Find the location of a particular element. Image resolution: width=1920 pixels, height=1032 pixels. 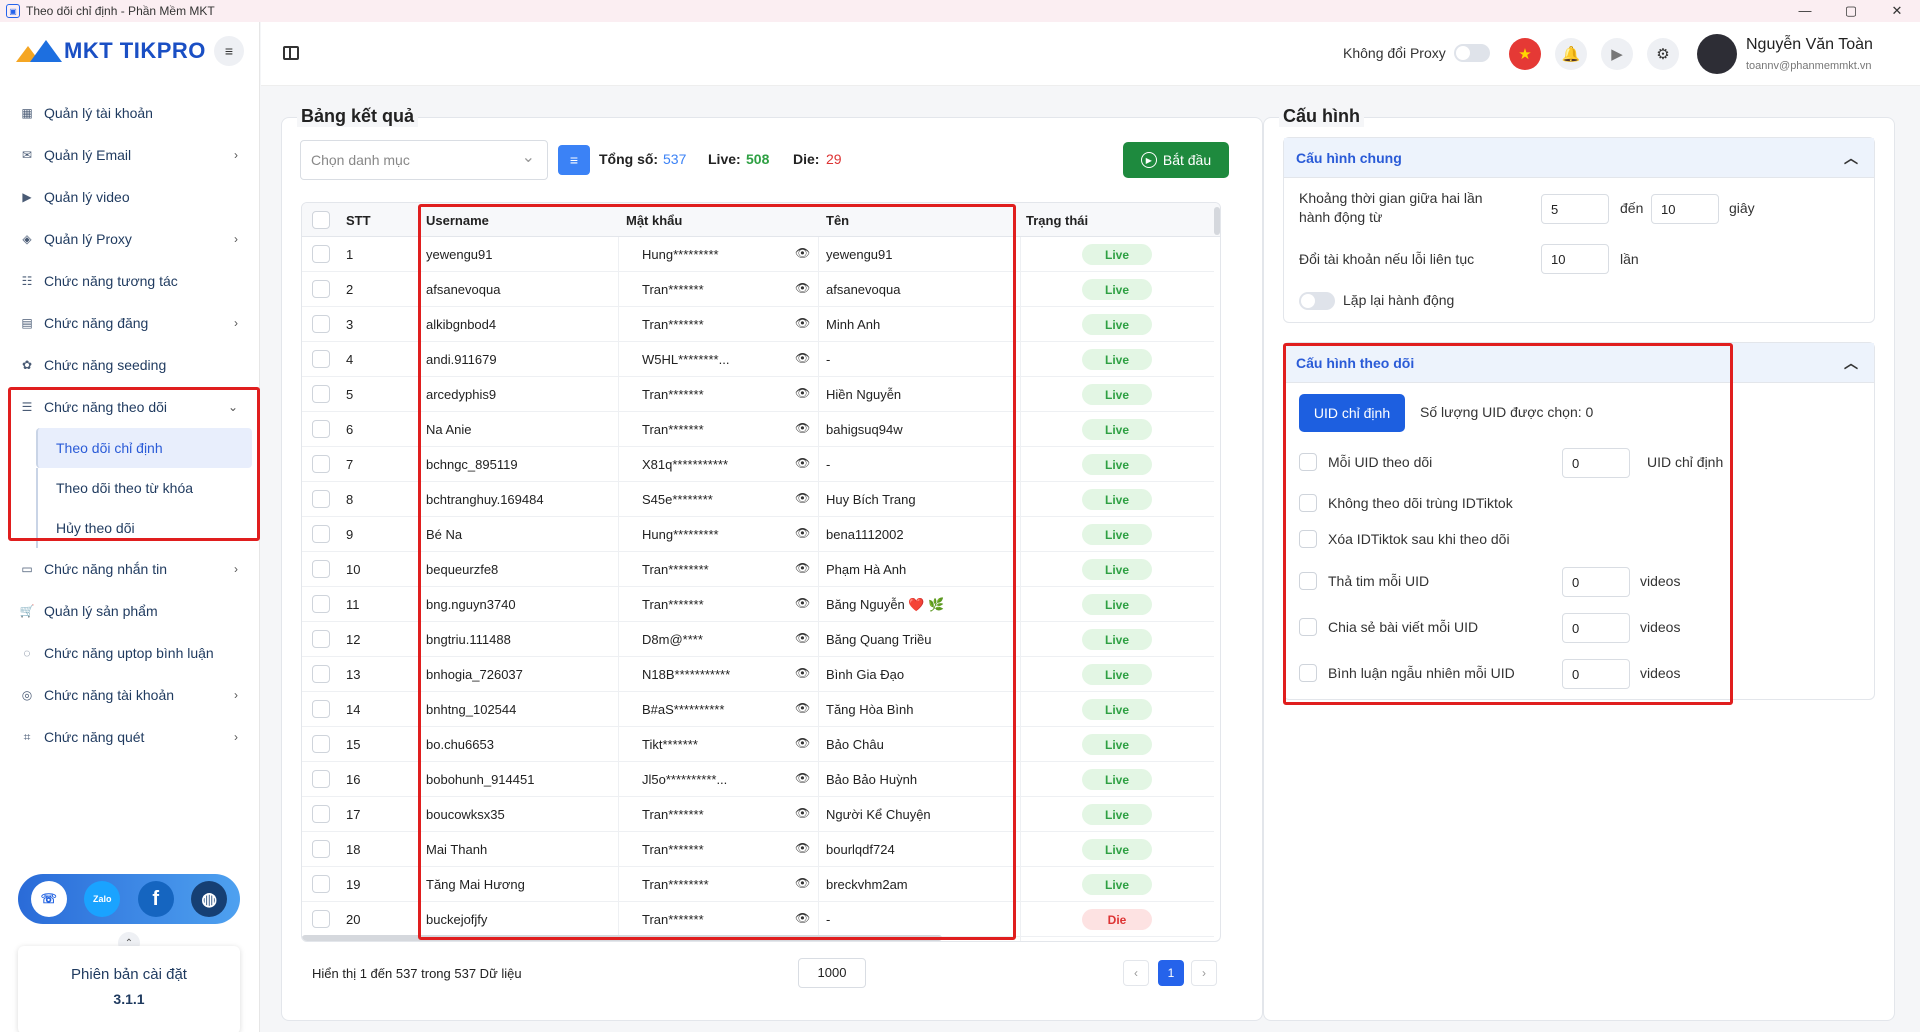

table-row: 2 afsanevoqua Tran******* 👁 afsanevoqua Live is located at coordinates (758, 289).